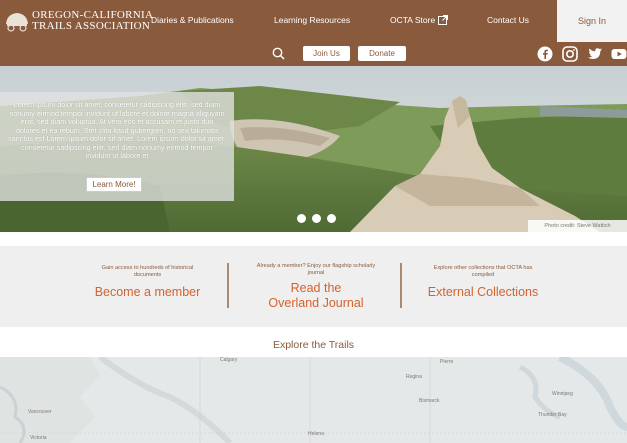  I want to click on map-label: Thunder Bay, so click(552, 415).